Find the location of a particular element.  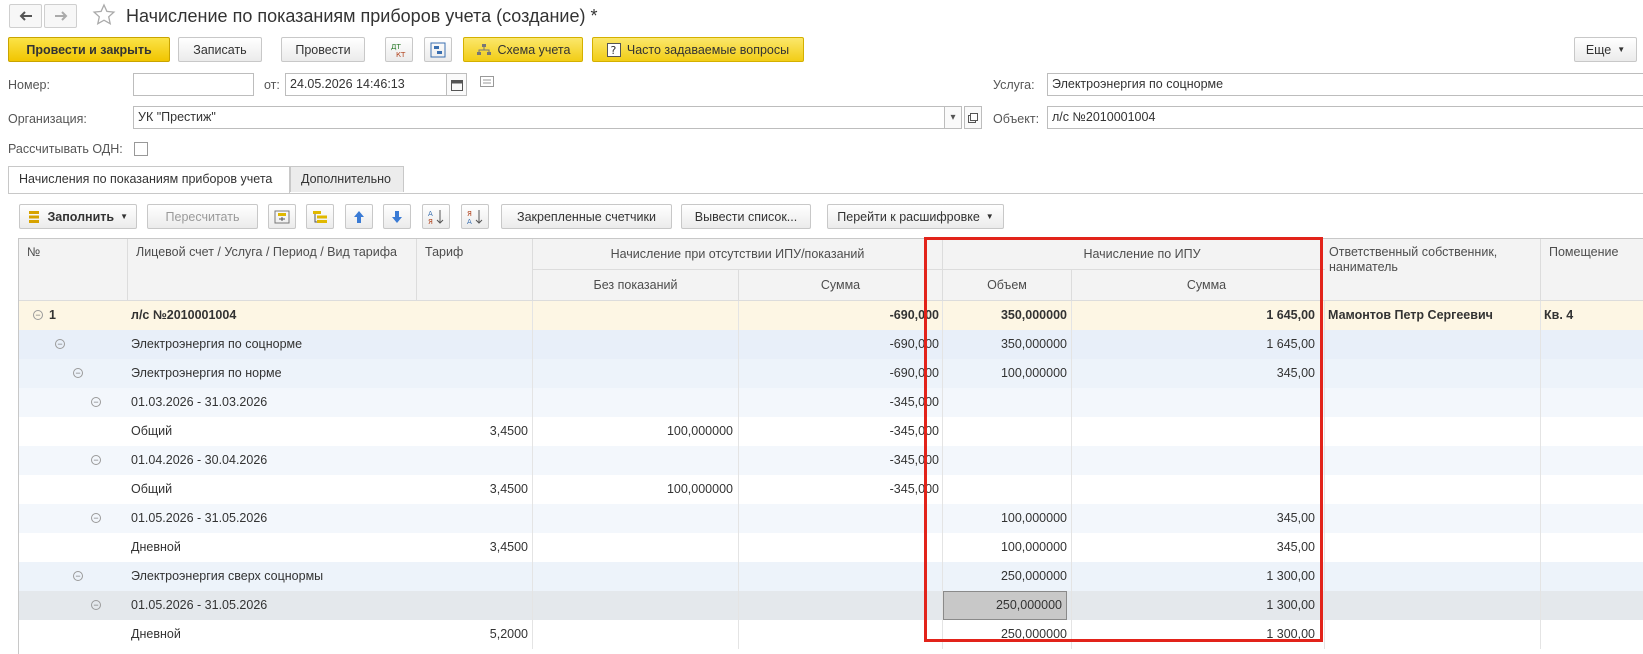

cell-owner: Мамонтов Петр Сергеевич is located at coordinates (1433, 315).